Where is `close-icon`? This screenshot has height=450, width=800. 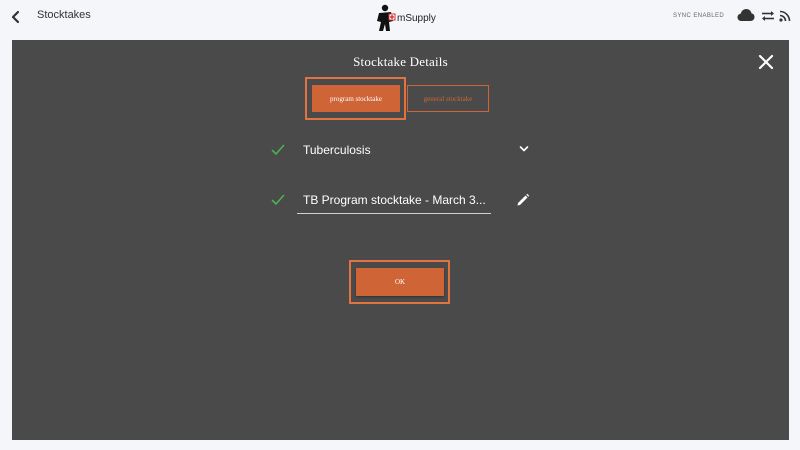
close-icon is located at coordinates (766, 62).